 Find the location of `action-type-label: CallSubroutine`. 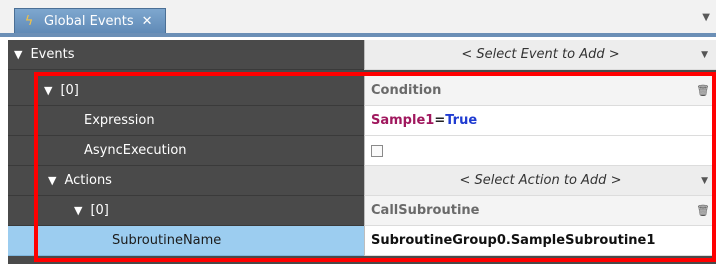

action-type-label: CallSubroutine is located at coordinates (425, 210).